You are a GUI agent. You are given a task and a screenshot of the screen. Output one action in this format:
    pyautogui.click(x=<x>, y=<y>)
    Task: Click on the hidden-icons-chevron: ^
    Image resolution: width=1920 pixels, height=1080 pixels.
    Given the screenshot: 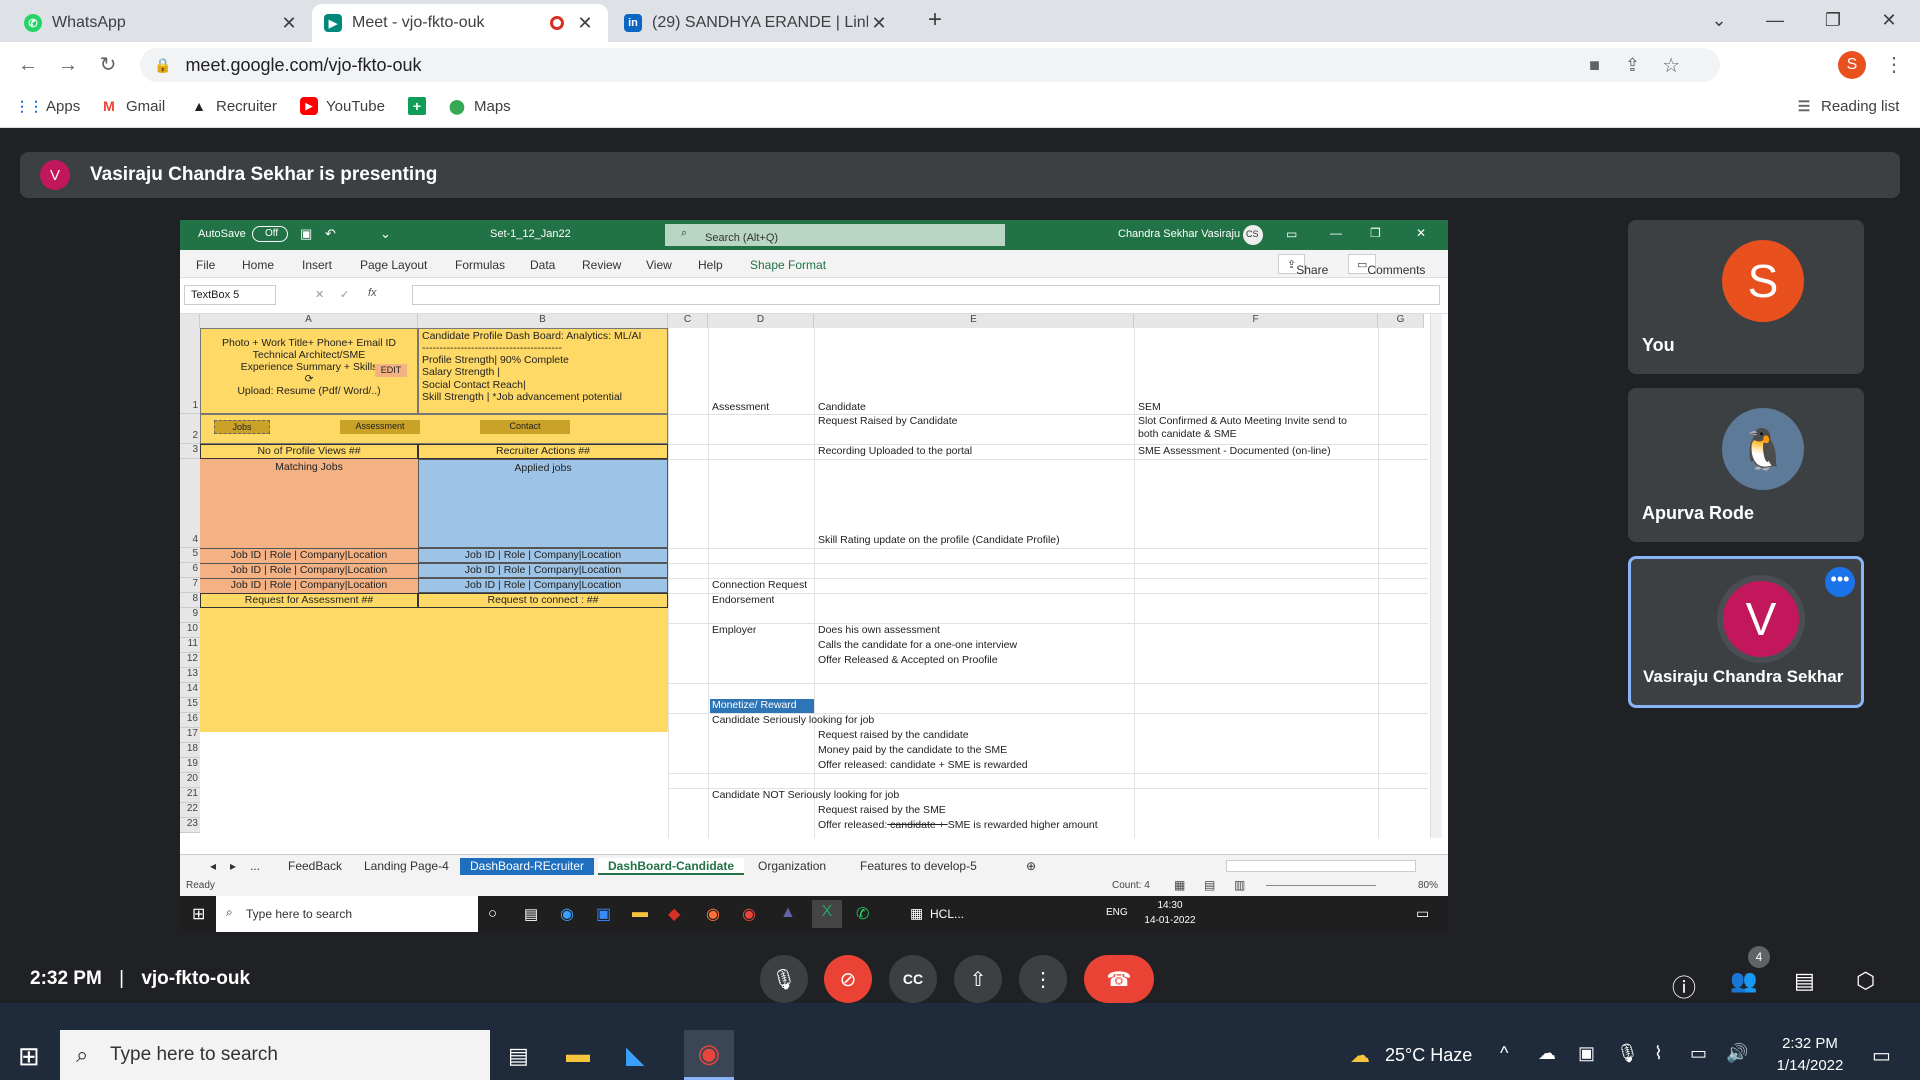 What is the action you would take?
    pyautogui.click(x=1504, y=1053)
    